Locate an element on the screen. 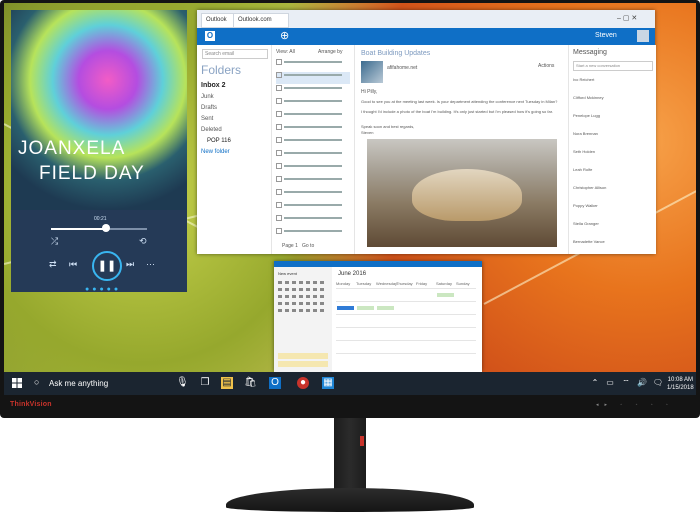 This screenshot has height=521, width=700. battery-icon: ▭ is located at coordinates (610, 383).